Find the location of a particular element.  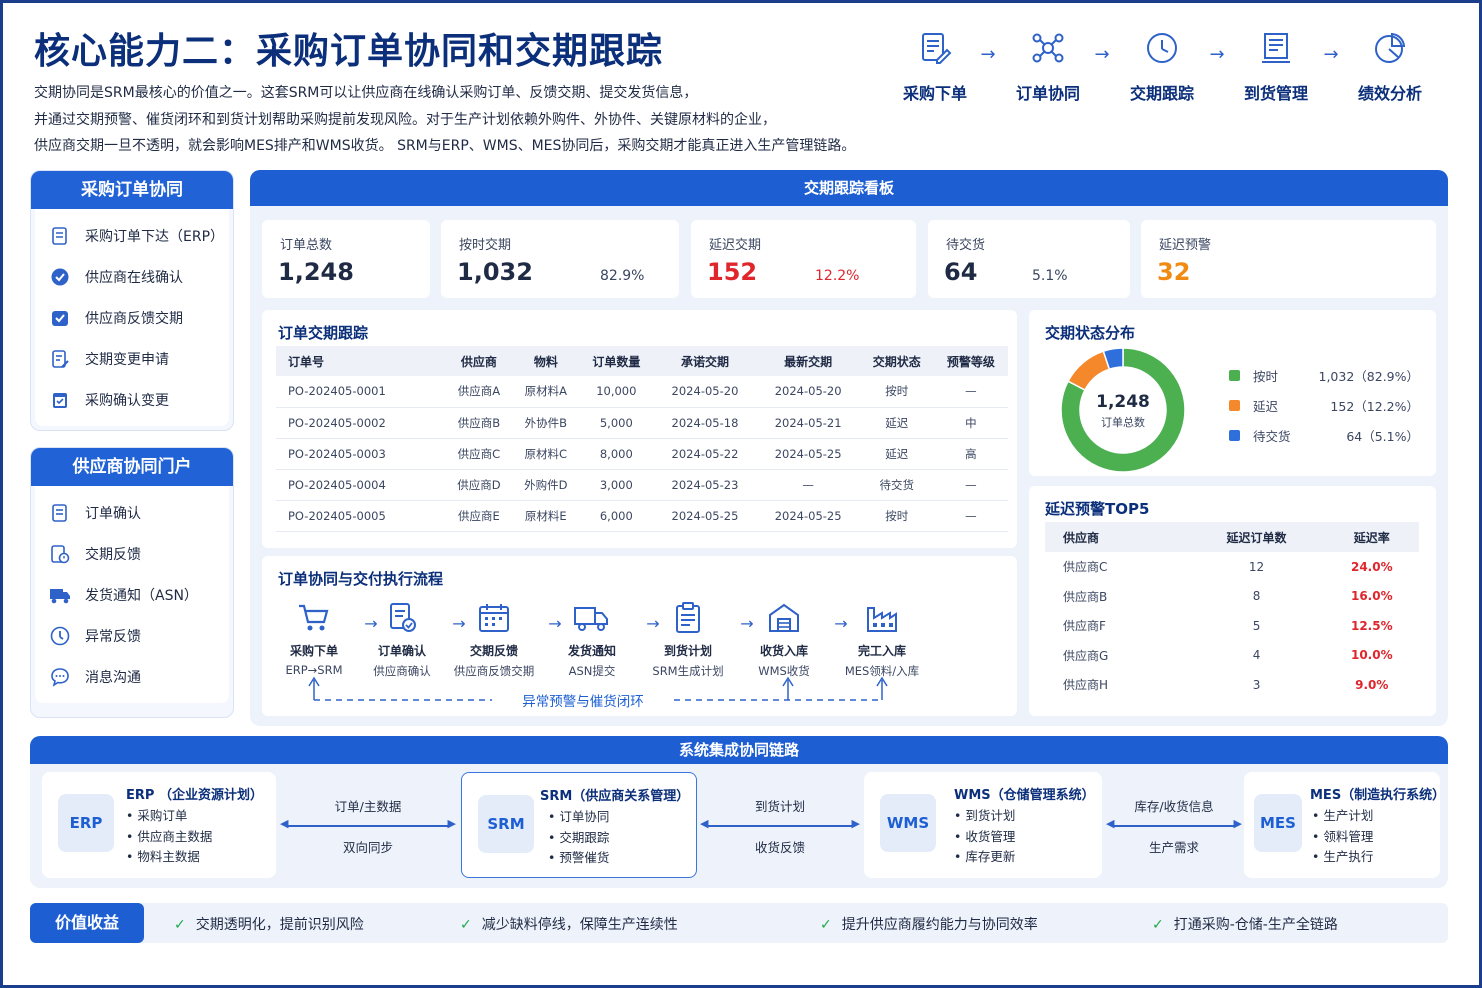

menu-item-label: 发货通知（ASN） is located at coordinates (141, 595).